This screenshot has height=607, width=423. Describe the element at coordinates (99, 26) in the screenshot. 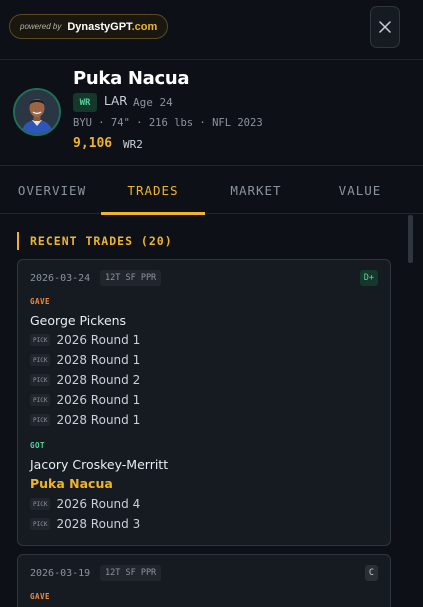

I see `brand-name: DynastyGPT` at that location.